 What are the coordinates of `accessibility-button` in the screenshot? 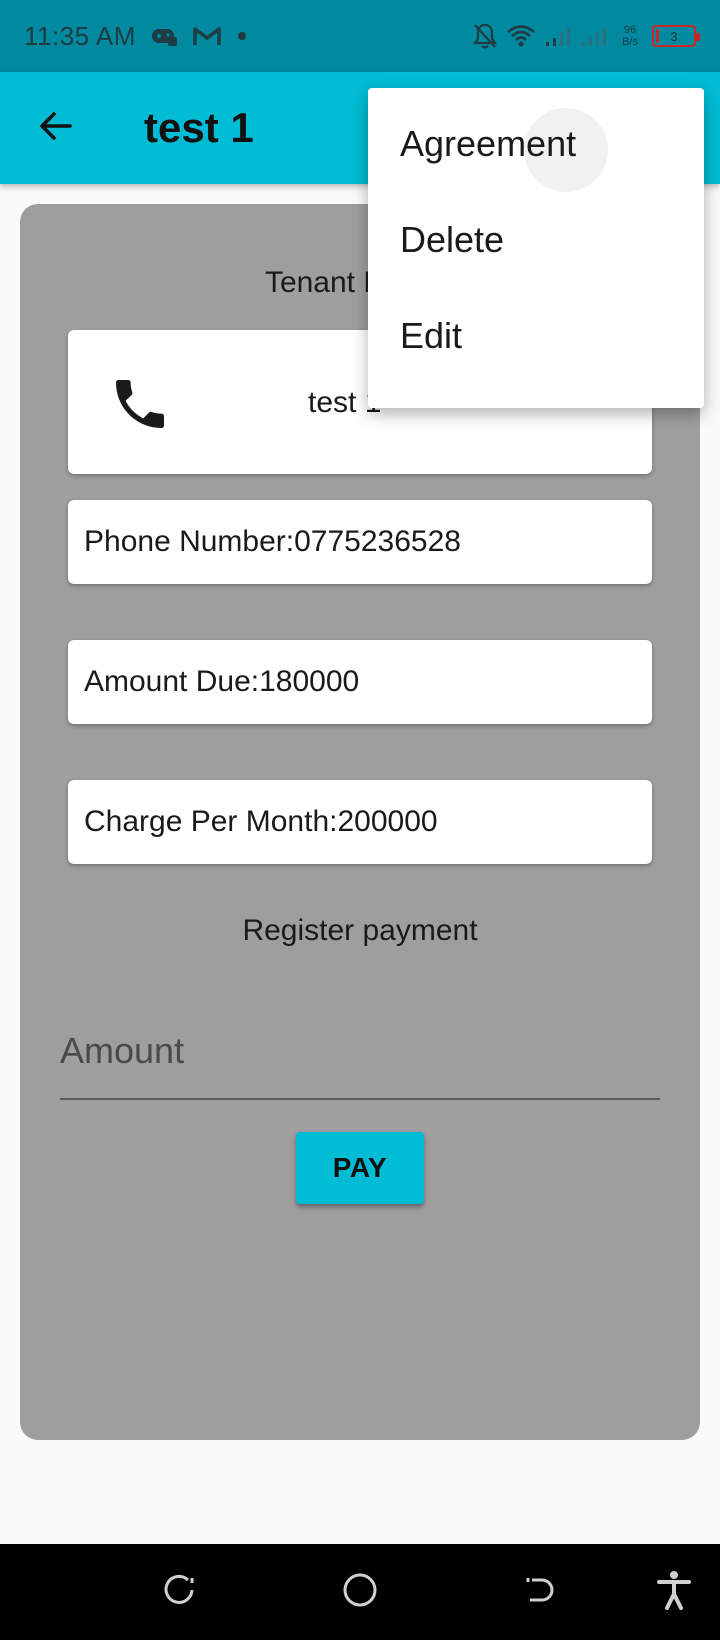 It's located at (674, 1592).